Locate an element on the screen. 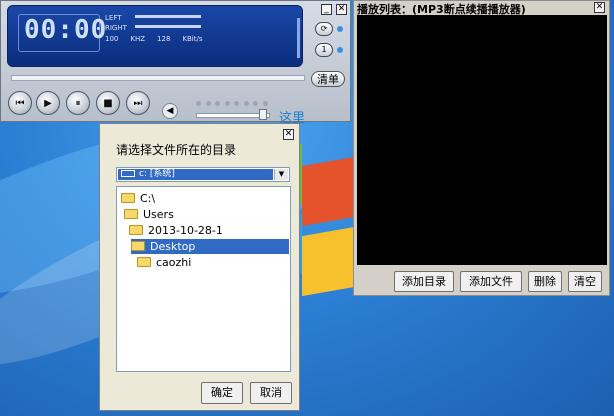 Image resolution: width=614 pixels, height=416 pixels. directory-tree: C:\ Users 2013-10-28-1 Desktop caozhi is located at coordinates (203, 279).